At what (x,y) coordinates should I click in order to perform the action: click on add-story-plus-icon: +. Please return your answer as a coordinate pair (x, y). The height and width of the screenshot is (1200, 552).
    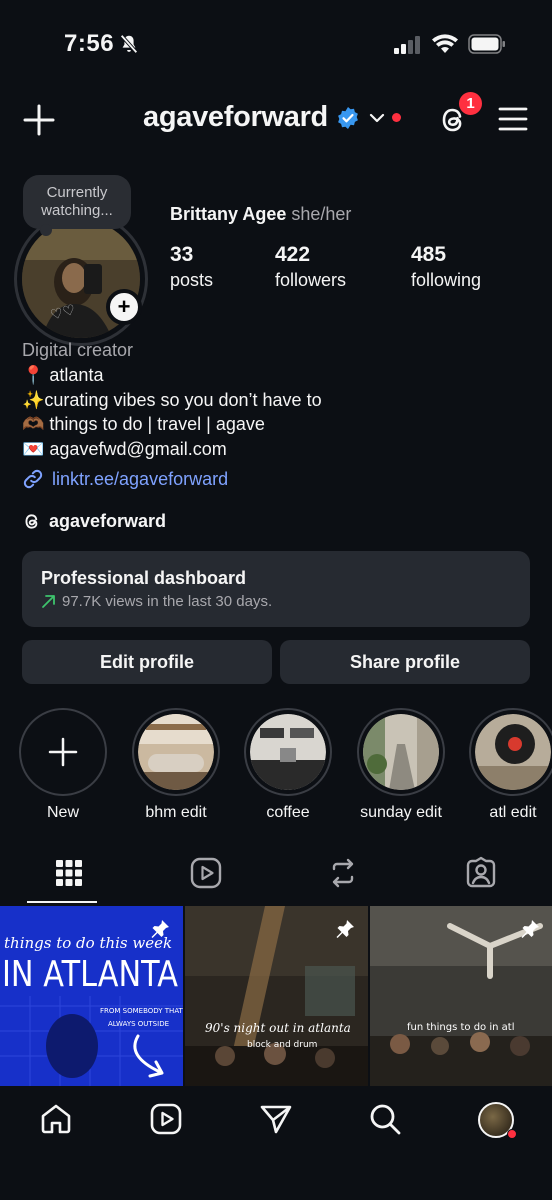
    Looking at the image, I should click on (124, 307).